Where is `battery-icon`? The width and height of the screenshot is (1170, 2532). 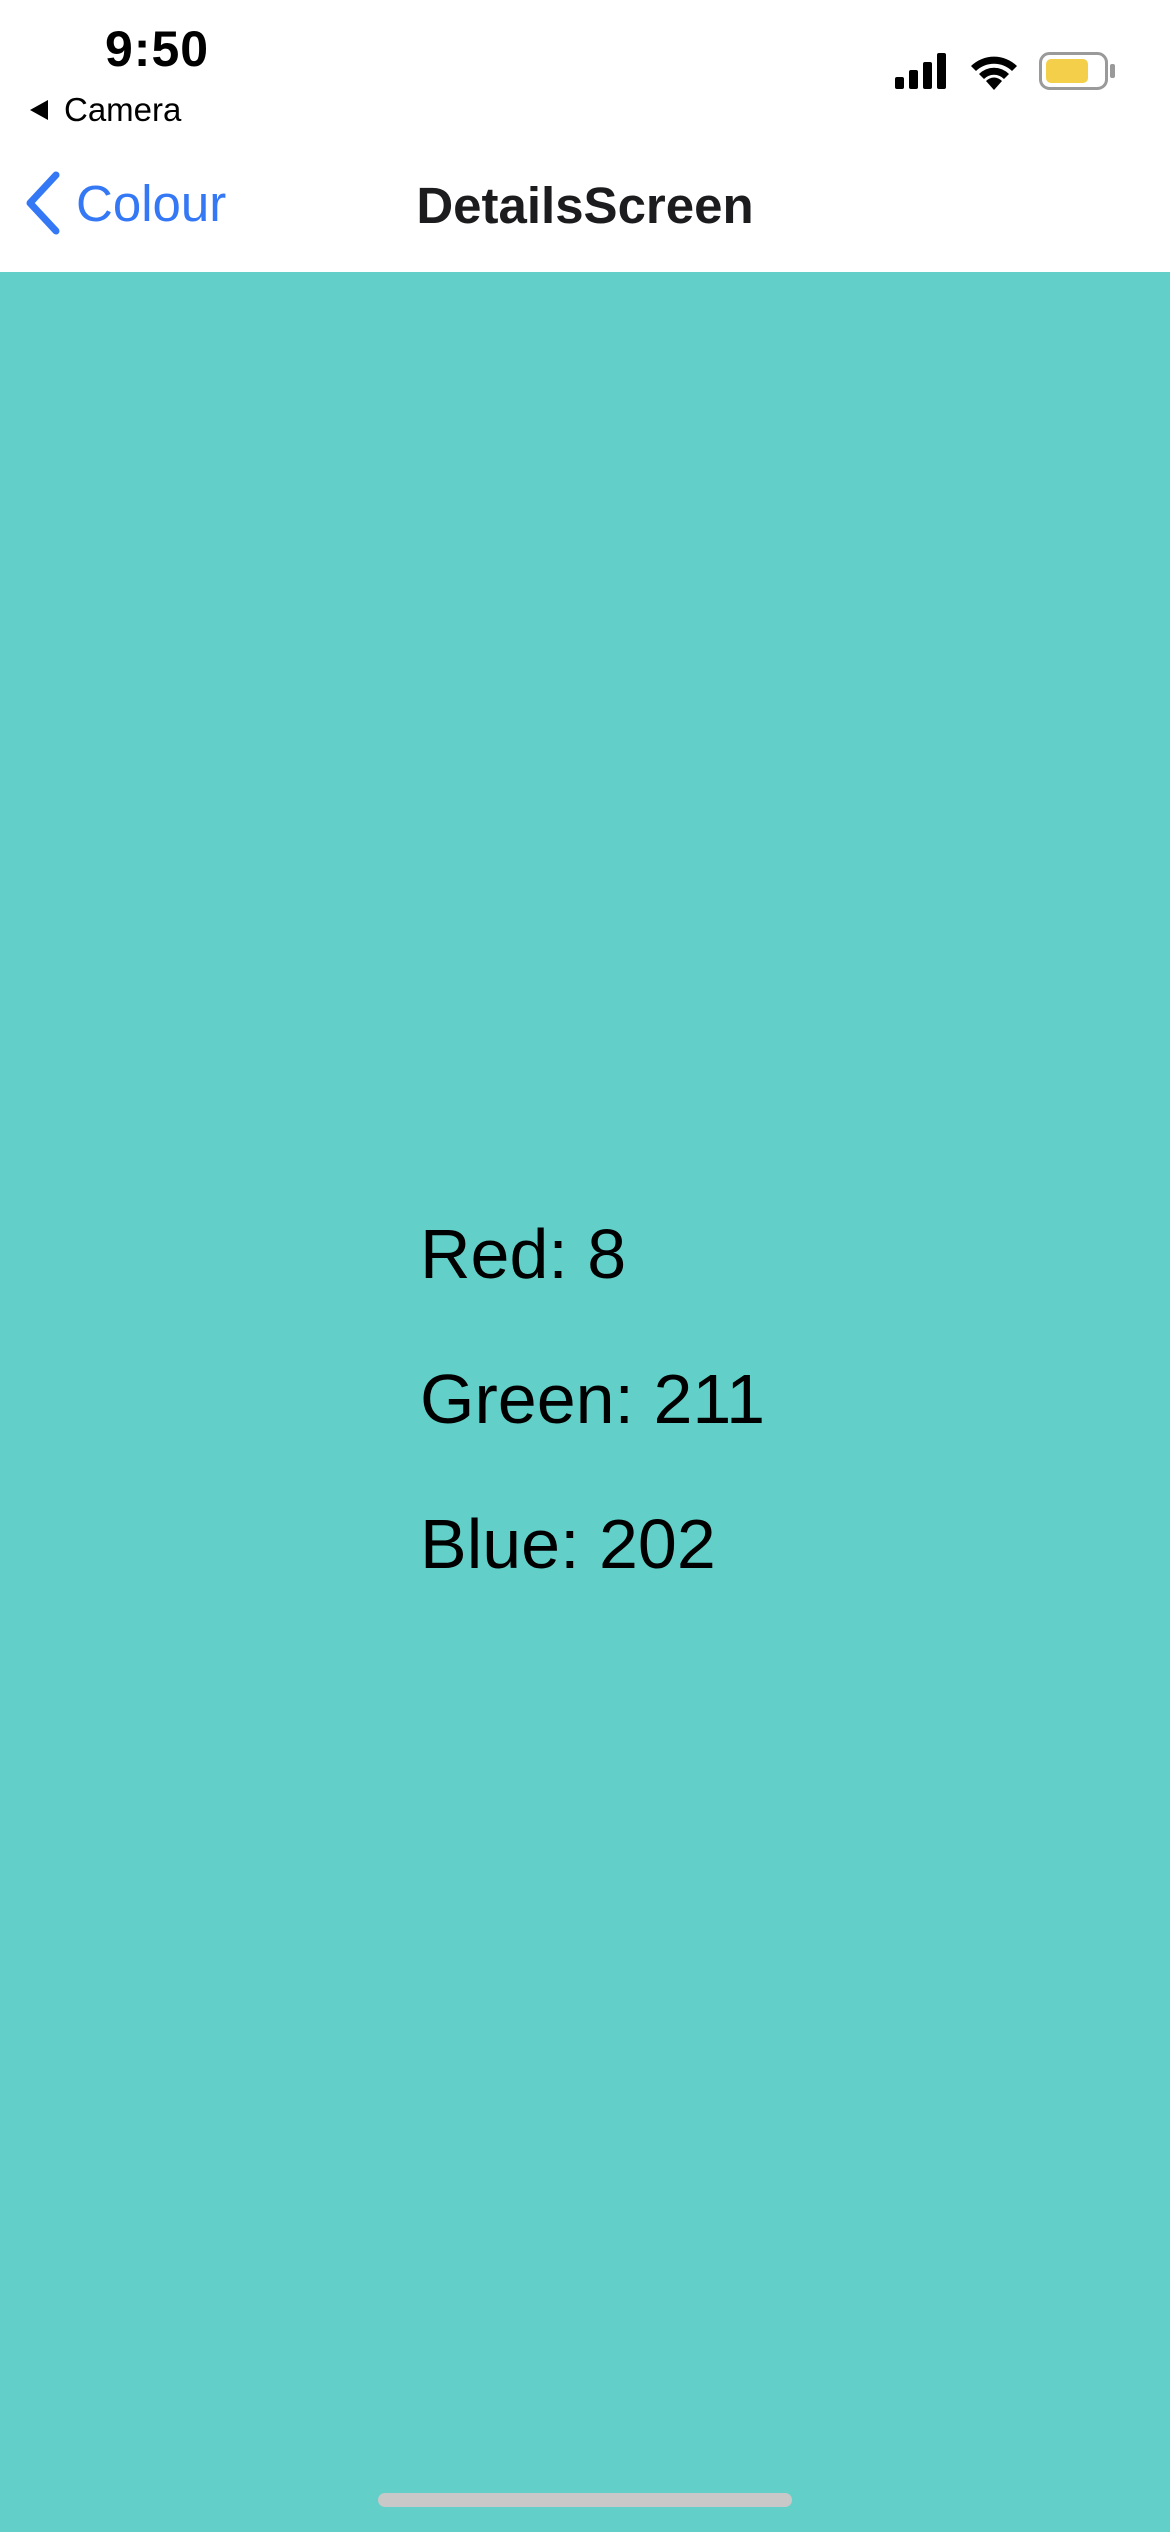 battery-icon is located at coordinates (1077, 71).